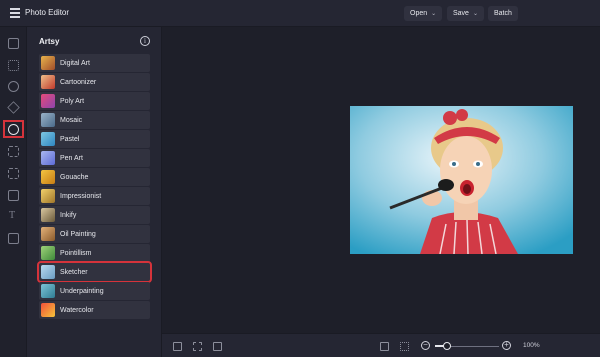  What do you see at coordinates (48, 253) in the screenshot?
I see `pointillism-thumbnail` at bounding box center [48, 253].